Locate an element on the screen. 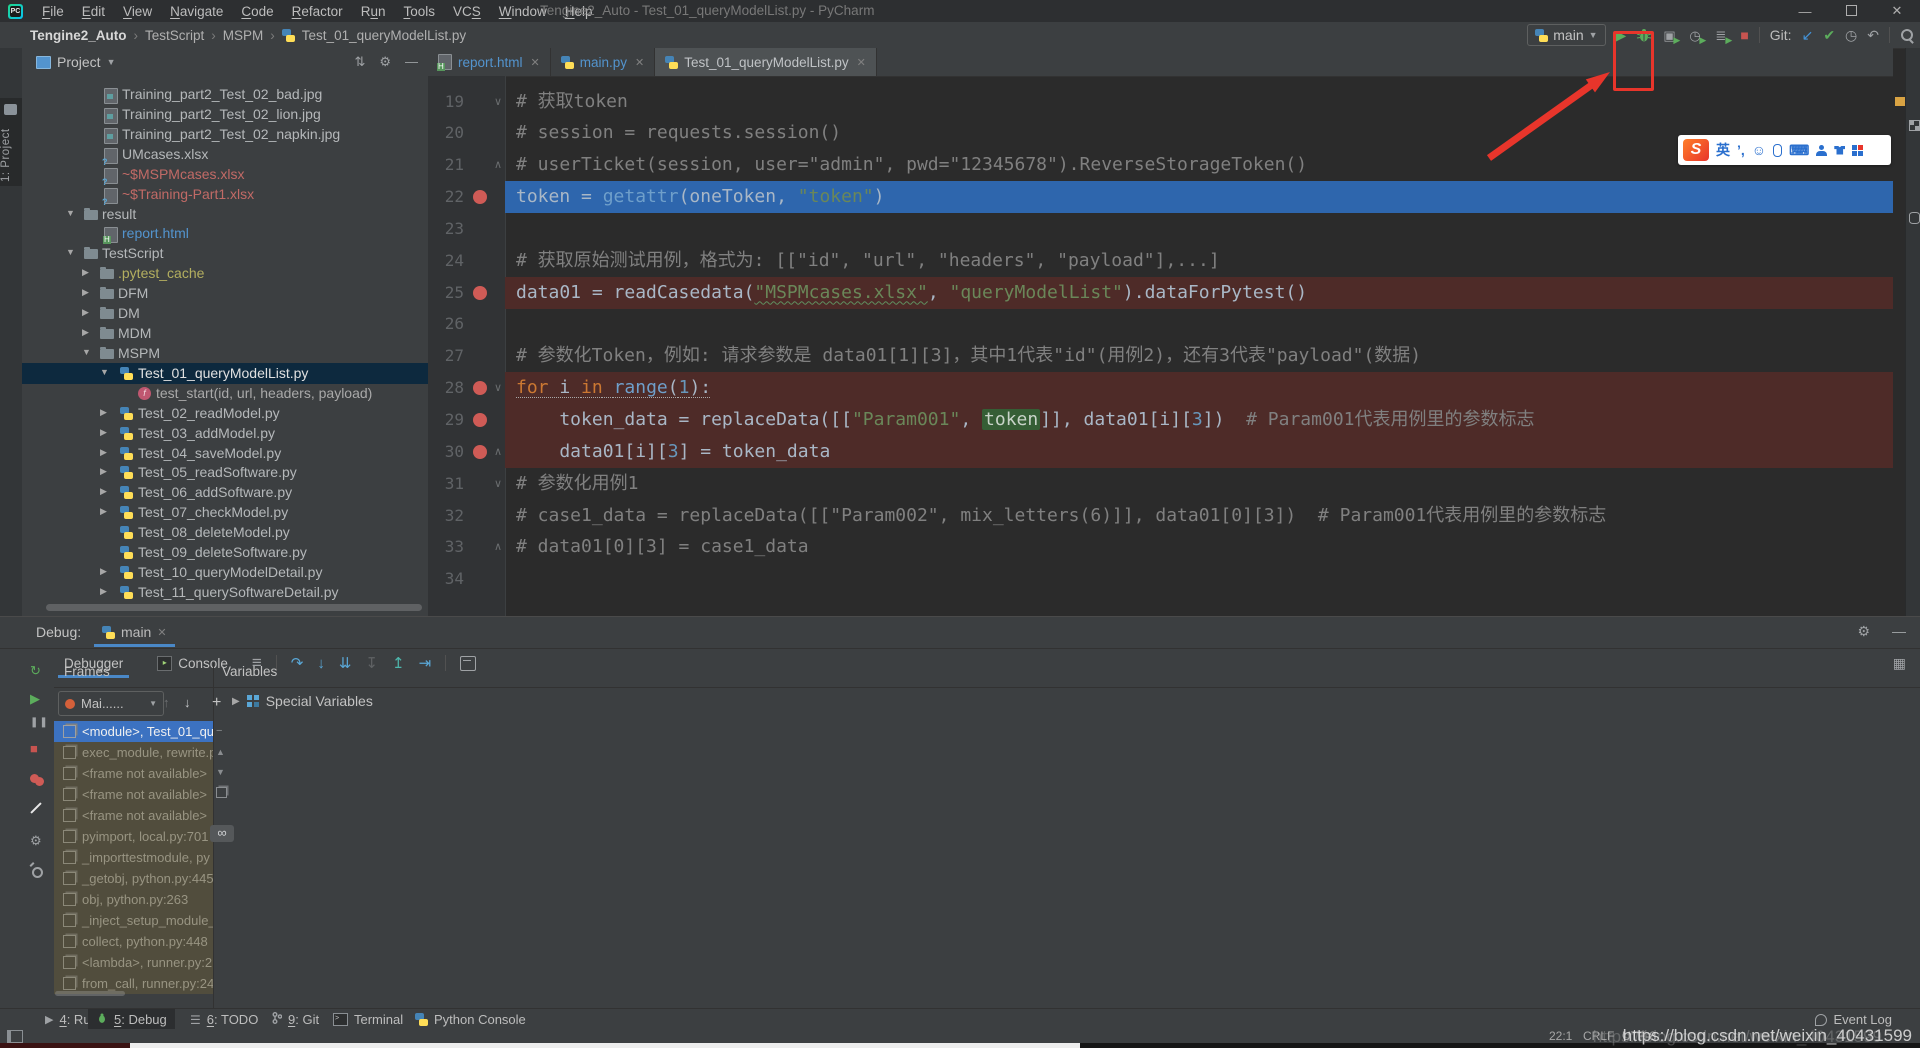 The width and height of the screenshot is (1920, 1048). restore-layout-button: ▦ is located at coordinates (1899, 663).